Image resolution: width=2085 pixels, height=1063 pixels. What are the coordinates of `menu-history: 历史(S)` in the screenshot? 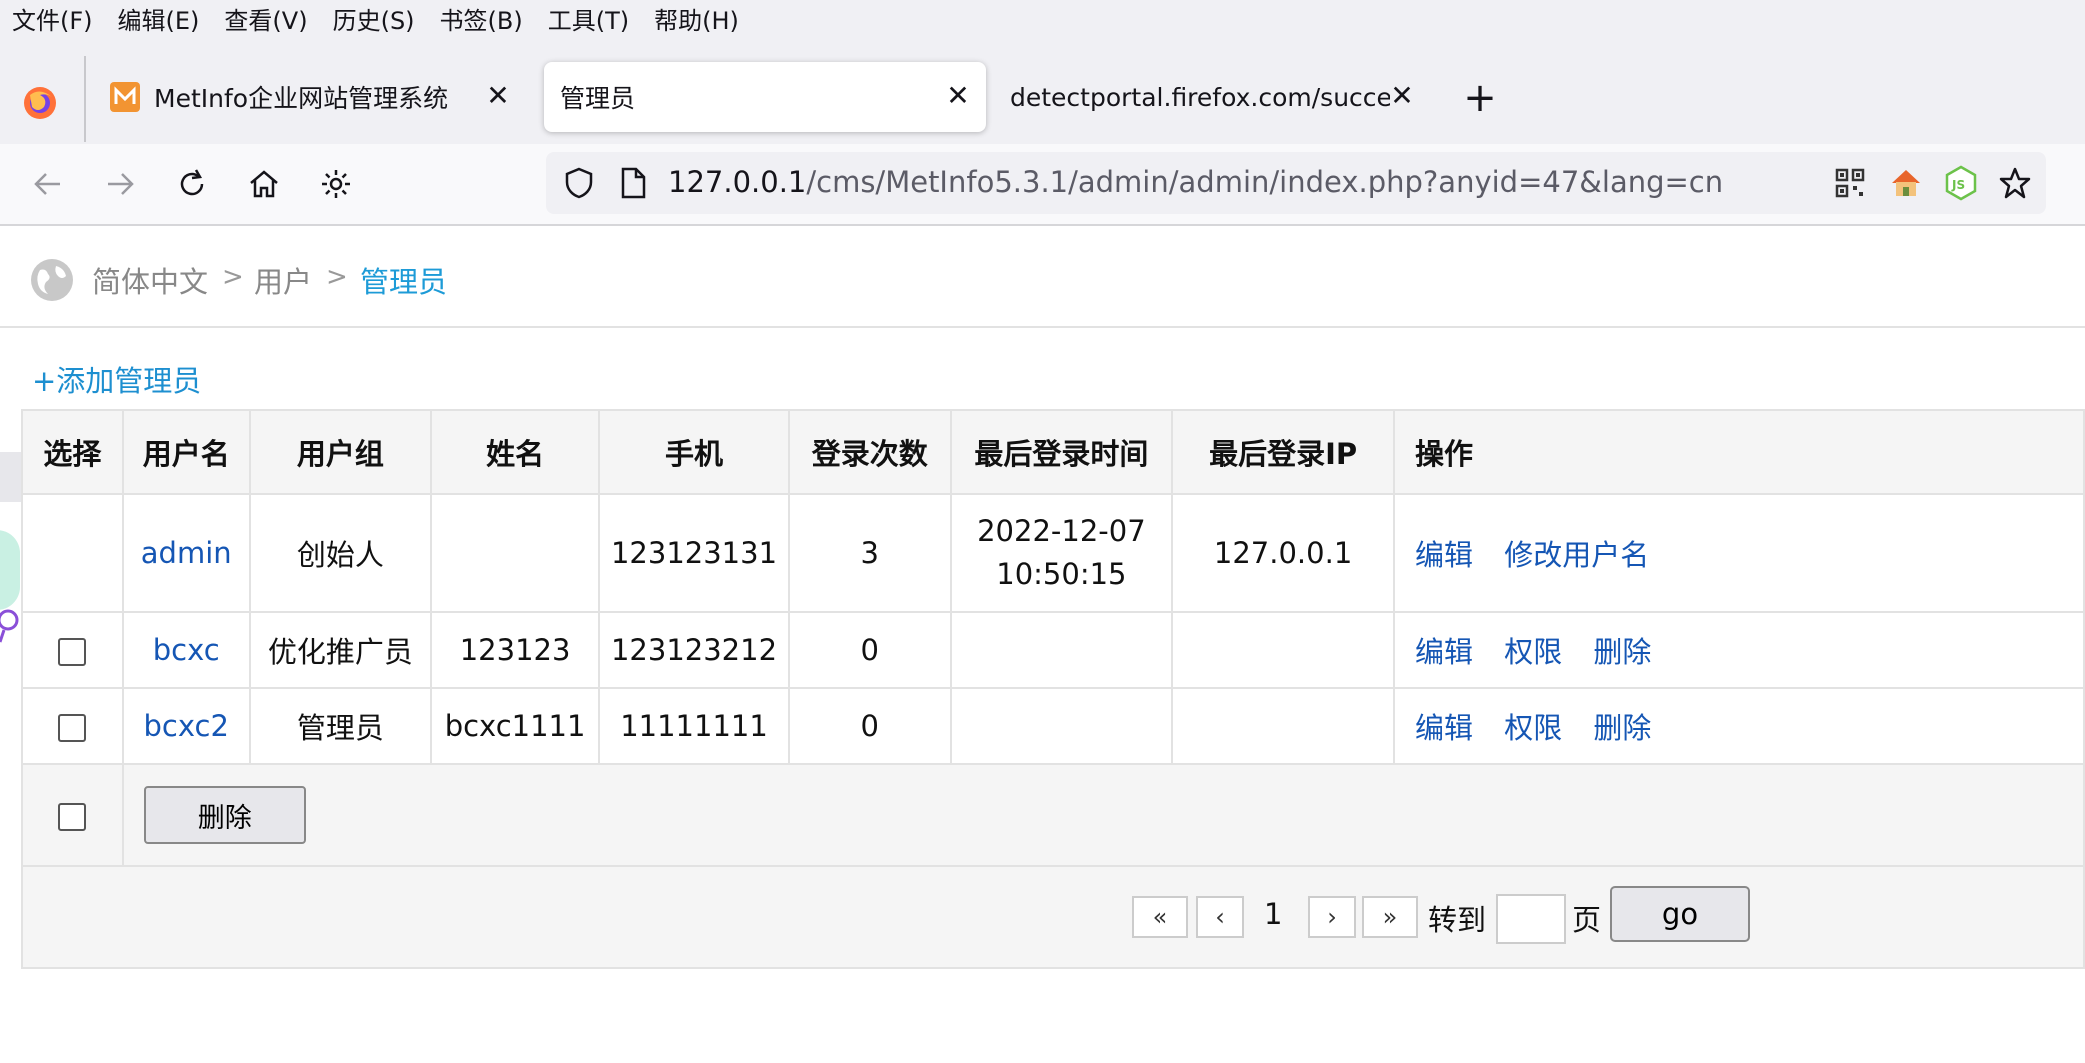 It's located at (374, 18).